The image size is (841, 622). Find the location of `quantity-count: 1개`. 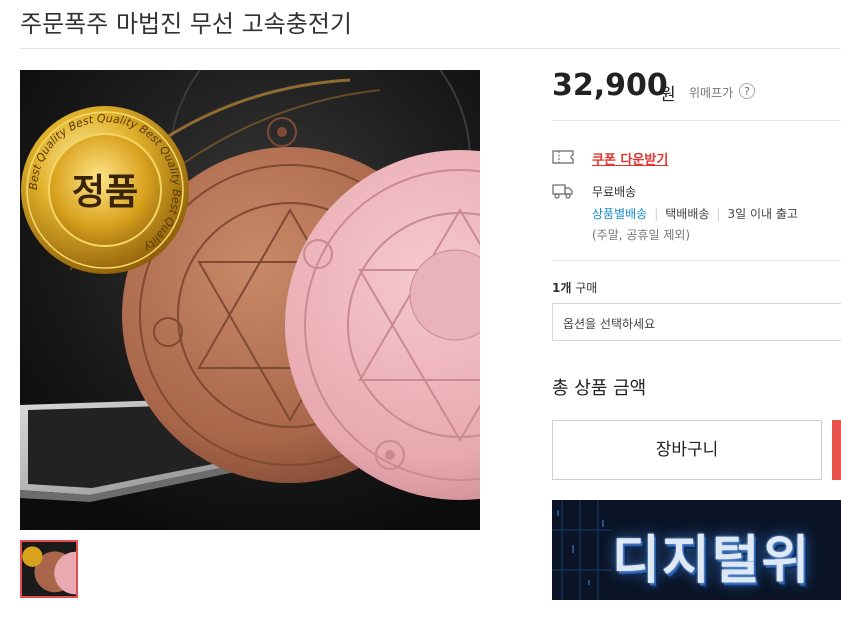

quantity-count: 1개 is located at coordinates (562, 288).